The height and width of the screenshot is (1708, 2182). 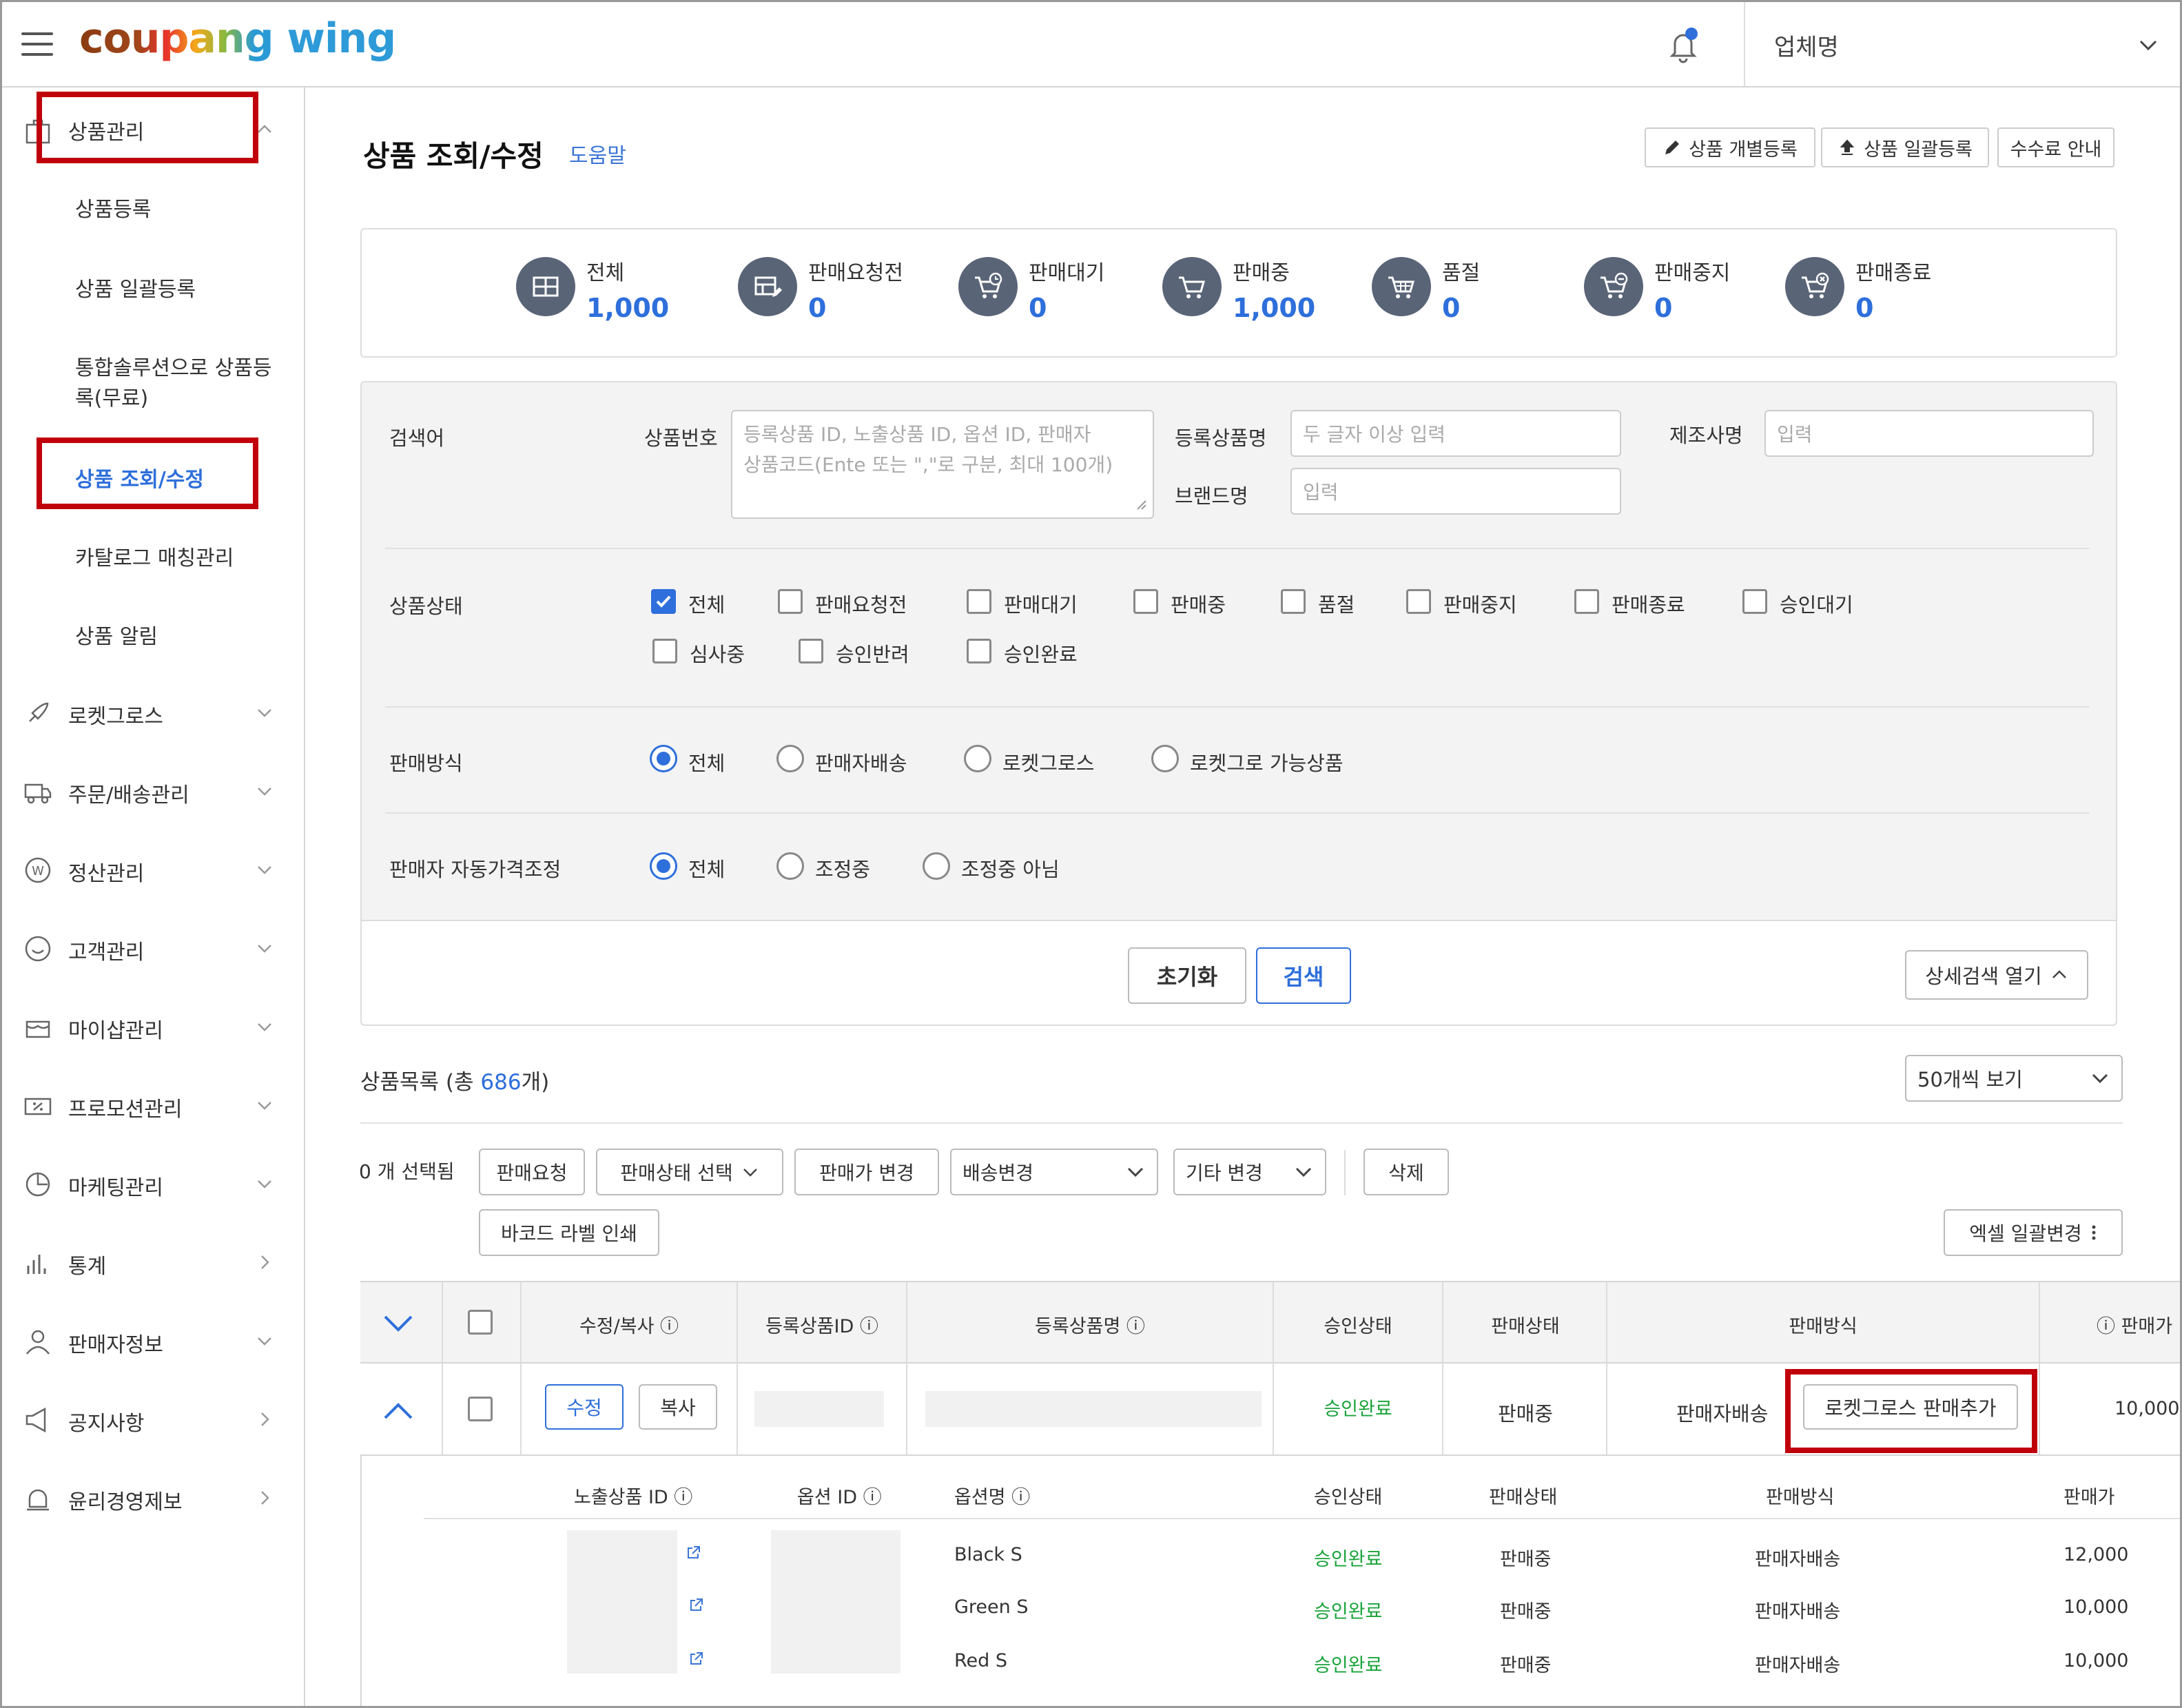 I want to click on cart-minus-icon, so click(x=1614, y=285).